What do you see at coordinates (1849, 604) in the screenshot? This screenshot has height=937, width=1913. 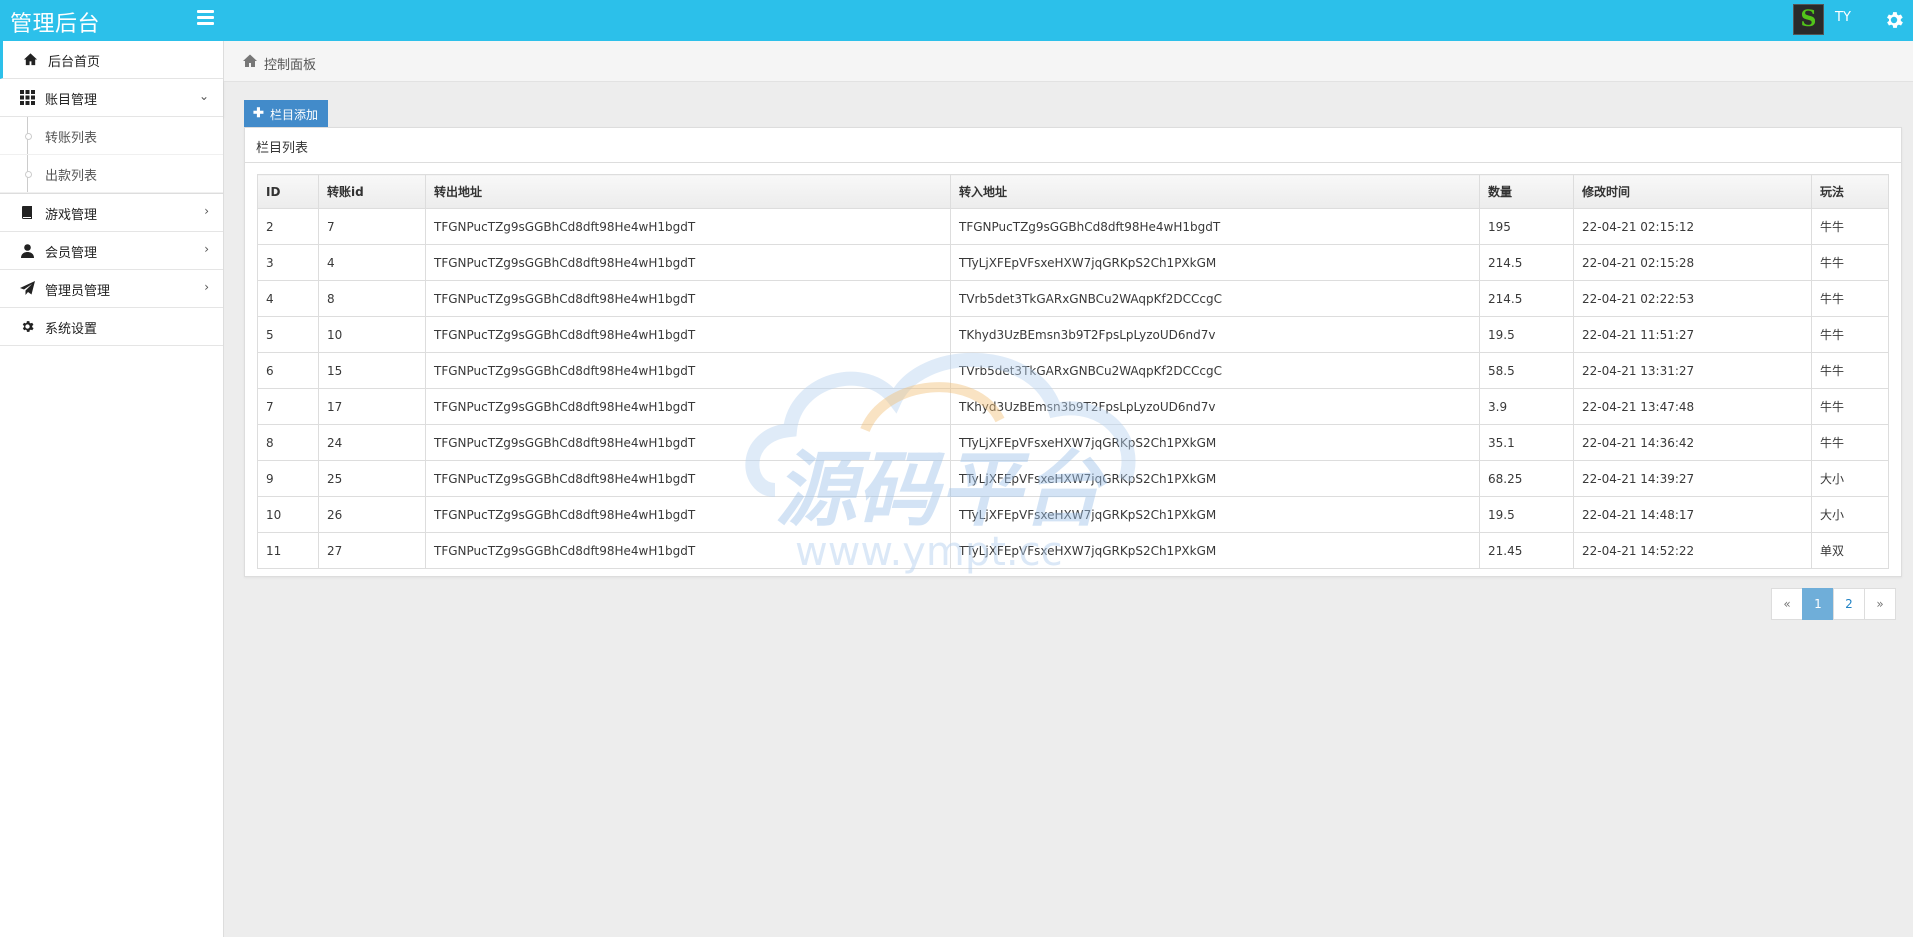 I see `pagination-page-2: 2` at bounding box center [1849, 604].